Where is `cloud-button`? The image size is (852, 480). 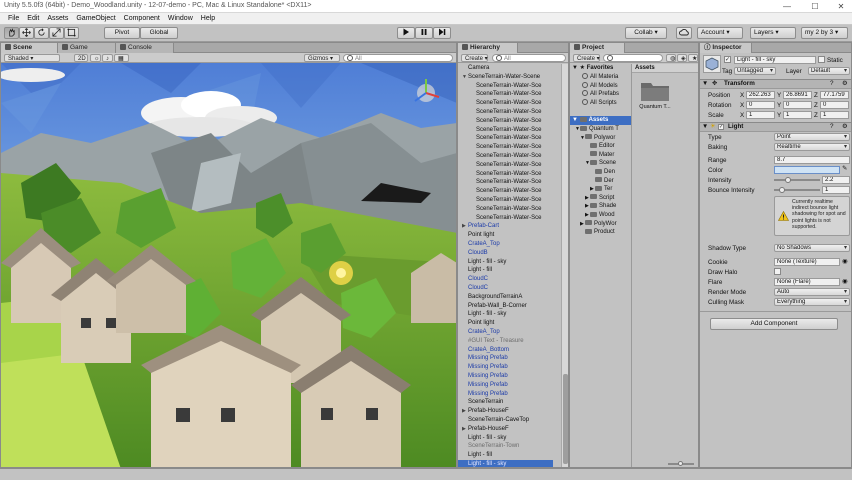
cloud-button is located at coordinates (684, 33).